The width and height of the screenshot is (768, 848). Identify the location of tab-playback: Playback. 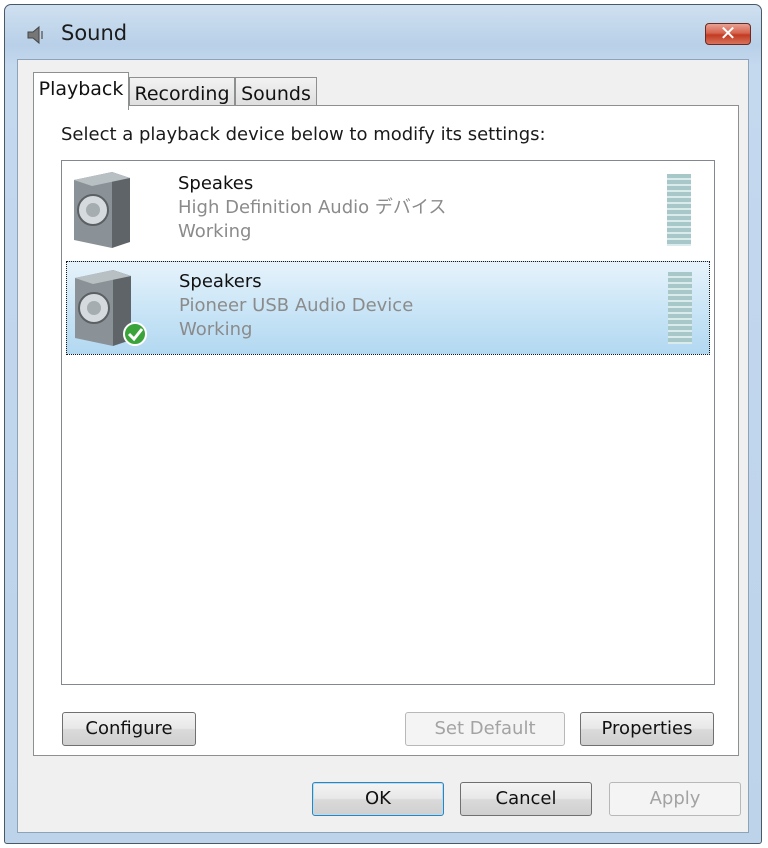
(81, 91).